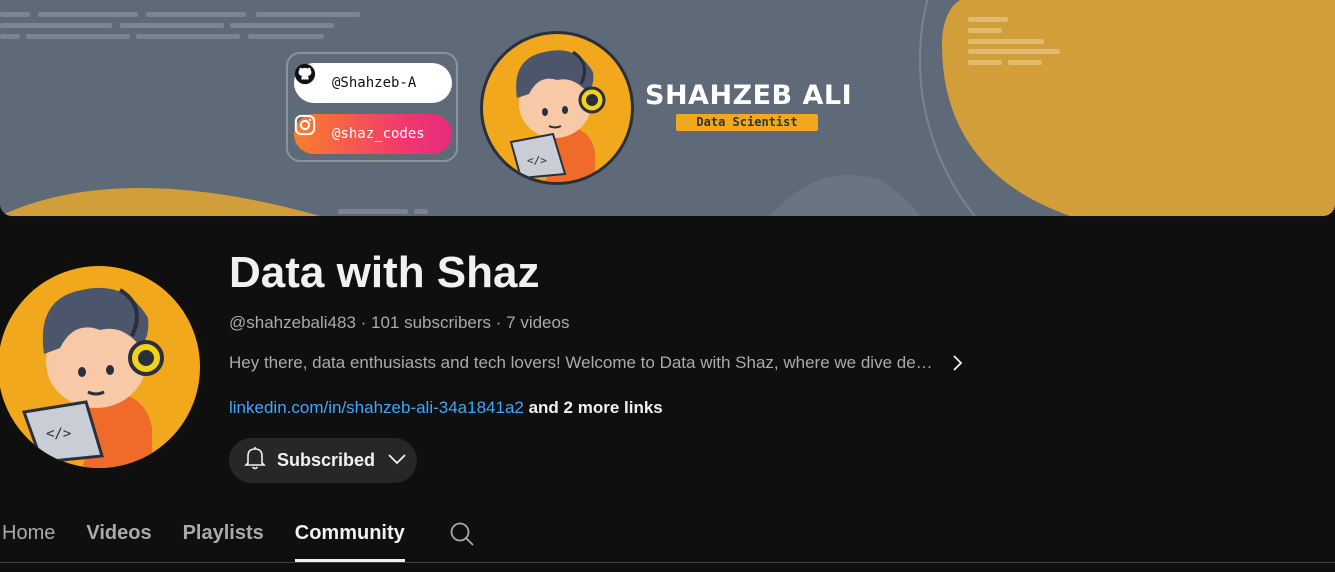  I want to click on github-pill: @Shahzeb-A, so click(373, 83).